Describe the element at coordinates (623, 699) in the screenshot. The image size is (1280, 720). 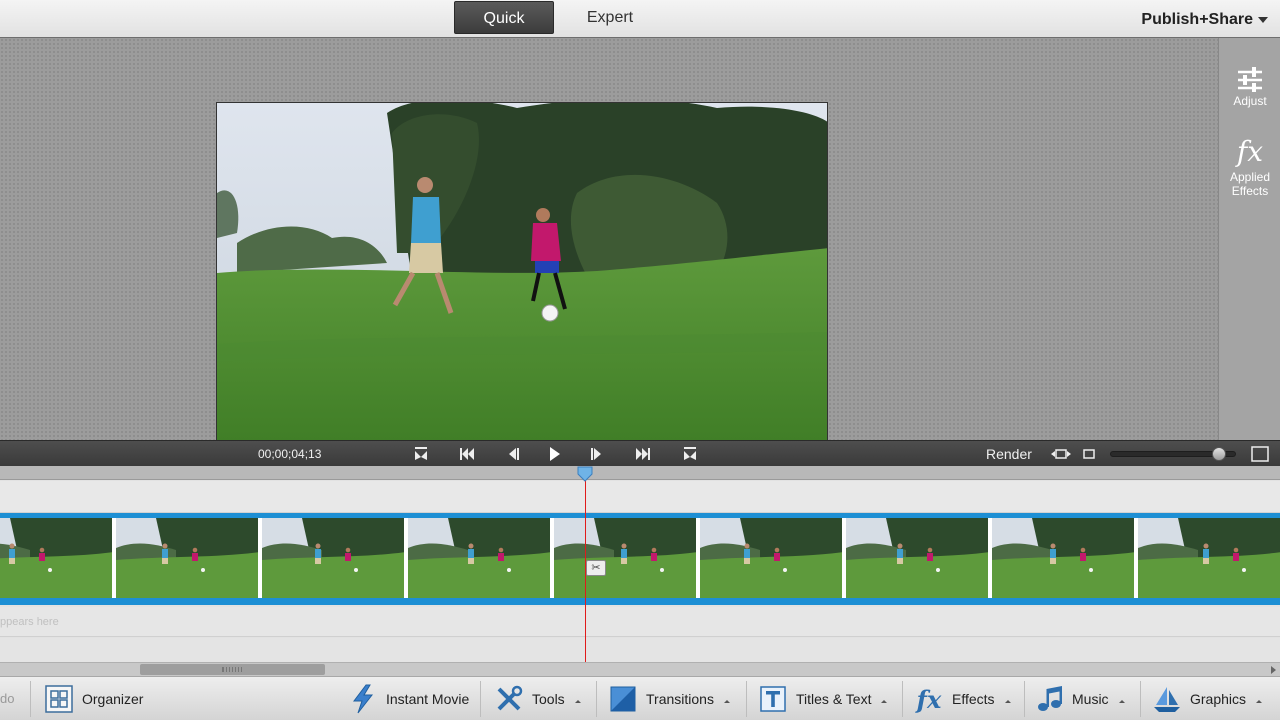
I see `transition-icon` at that location.